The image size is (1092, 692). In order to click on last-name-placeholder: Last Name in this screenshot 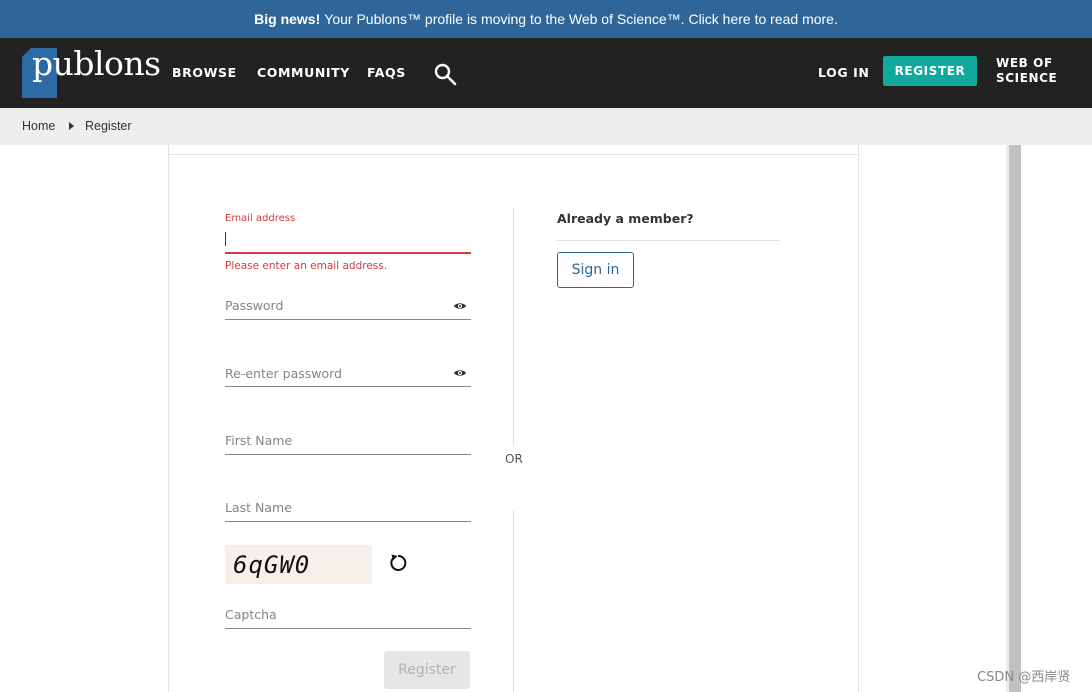, I will do `click(258, 507)`.